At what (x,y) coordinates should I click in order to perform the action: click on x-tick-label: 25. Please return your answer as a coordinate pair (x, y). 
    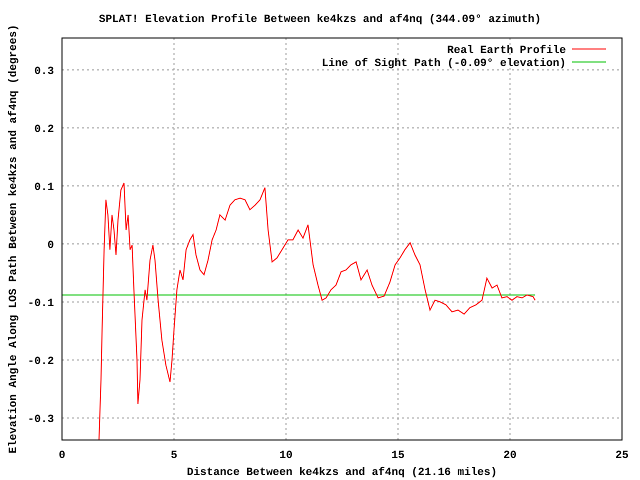
    Looking at the image, I should click on (622, 456).